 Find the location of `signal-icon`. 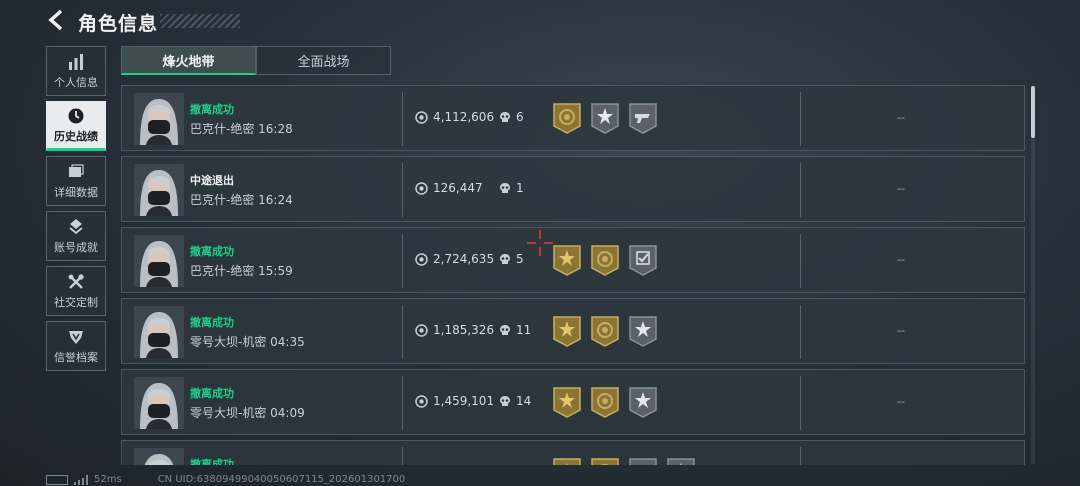

signal-icon is located at coordinates (81, 479).